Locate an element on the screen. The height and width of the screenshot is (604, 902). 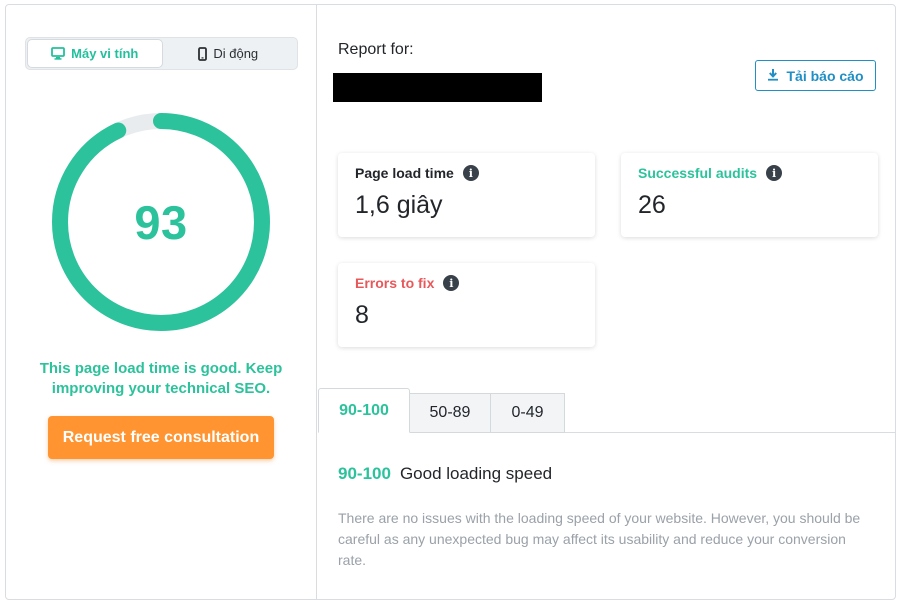
successful-audits-value: 26 is located at coordinates (652, 205).